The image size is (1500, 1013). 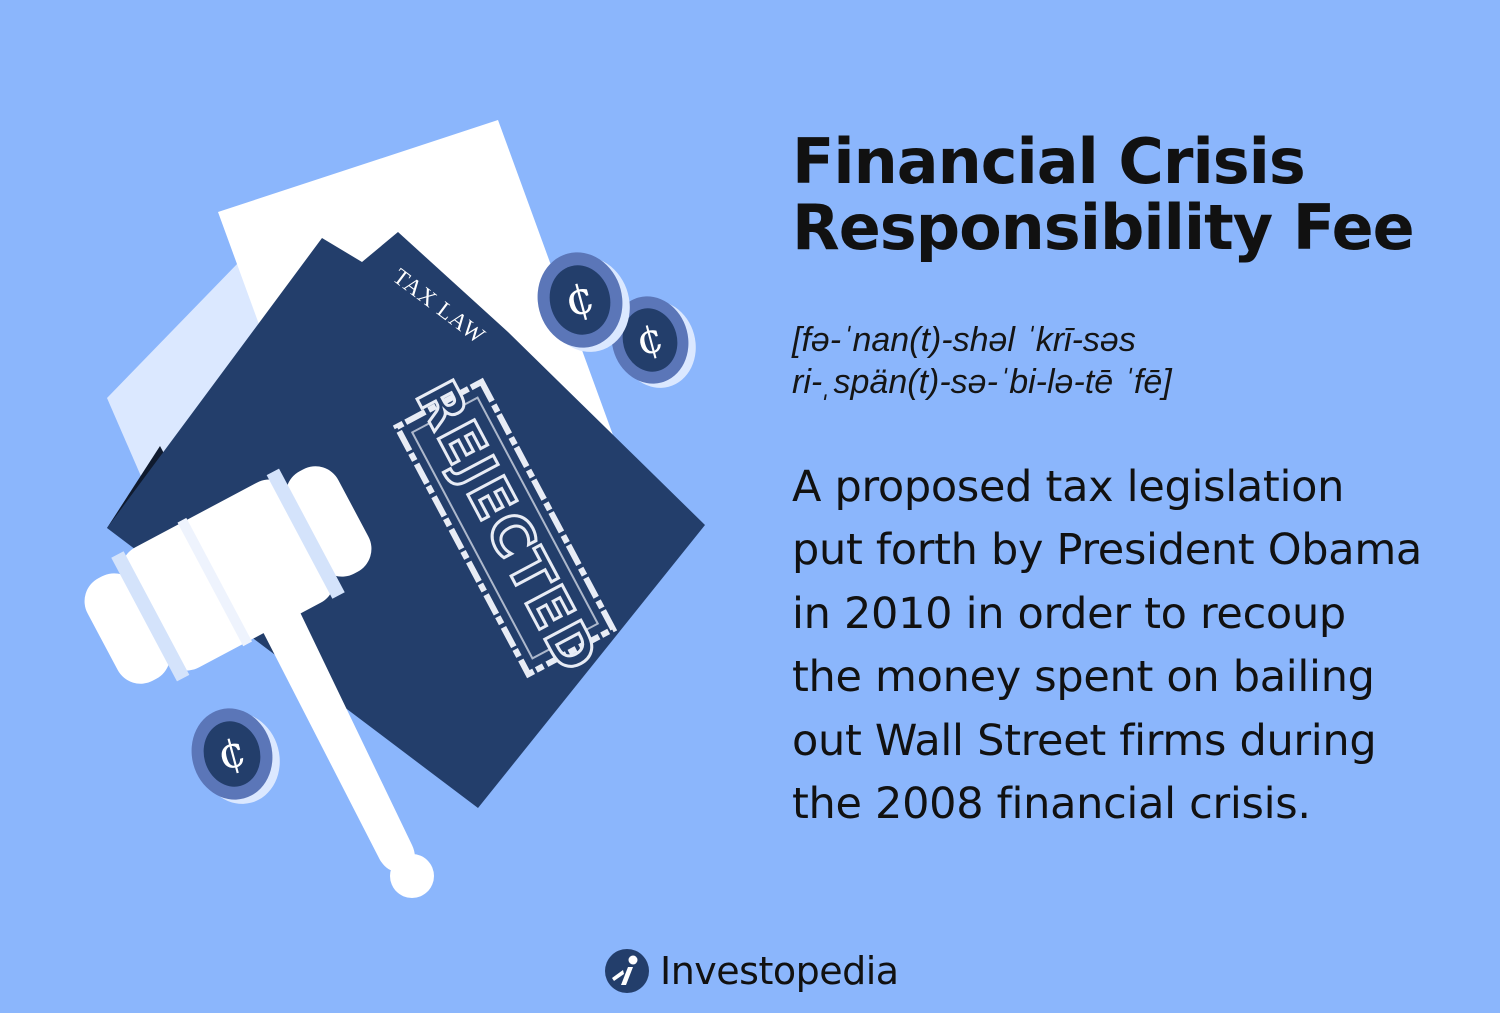 What do you see at coordinates (1107, 550) in the screenshot?
I see `definition-line: put forth by President Obama` at bounding box center [1107, 550].